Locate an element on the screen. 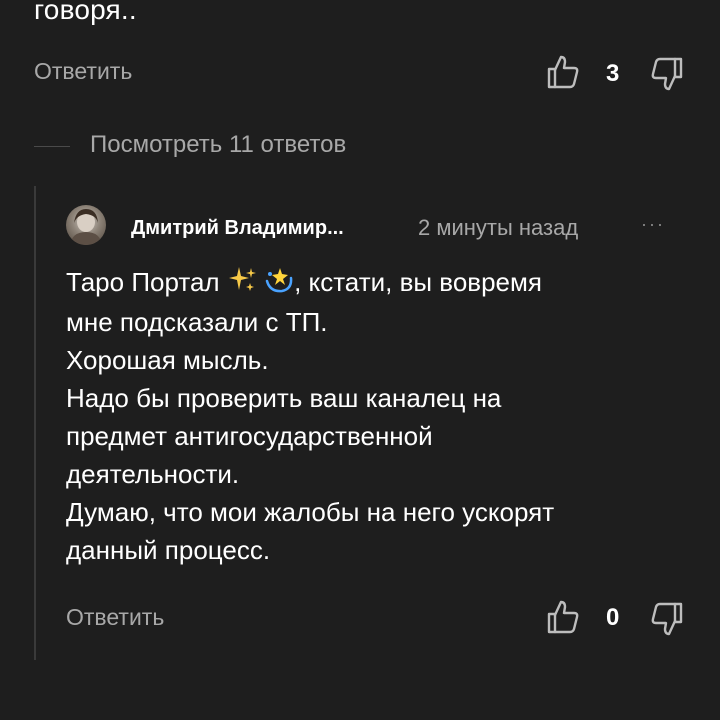  comment-line-end: , кстати, вы вовремя is located at coordinates (418, 282).